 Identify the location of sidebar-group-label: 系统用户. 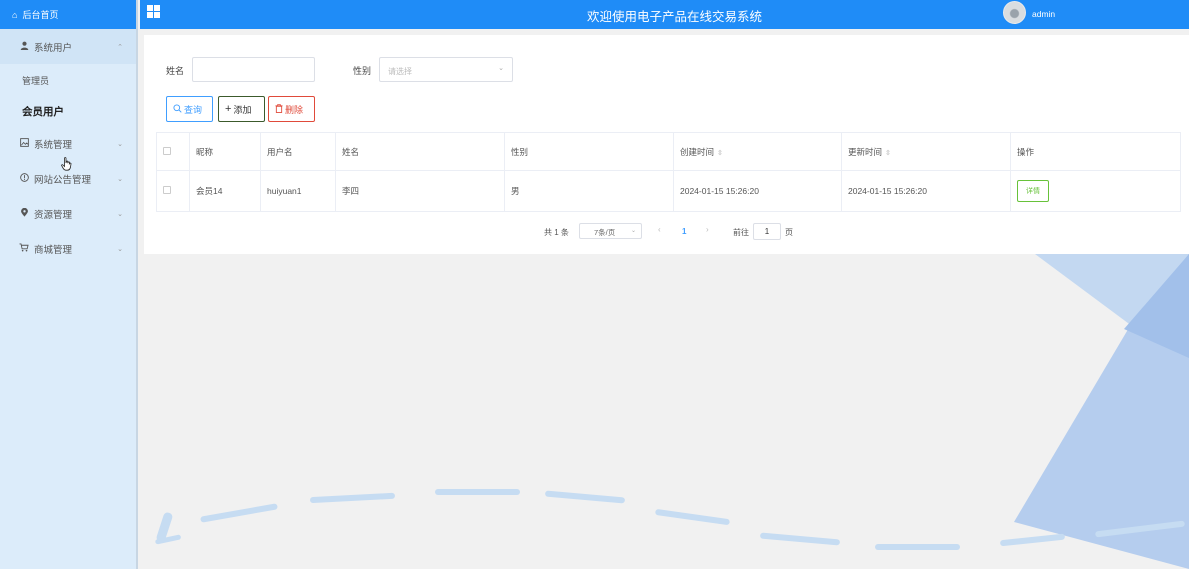
(53, 48).